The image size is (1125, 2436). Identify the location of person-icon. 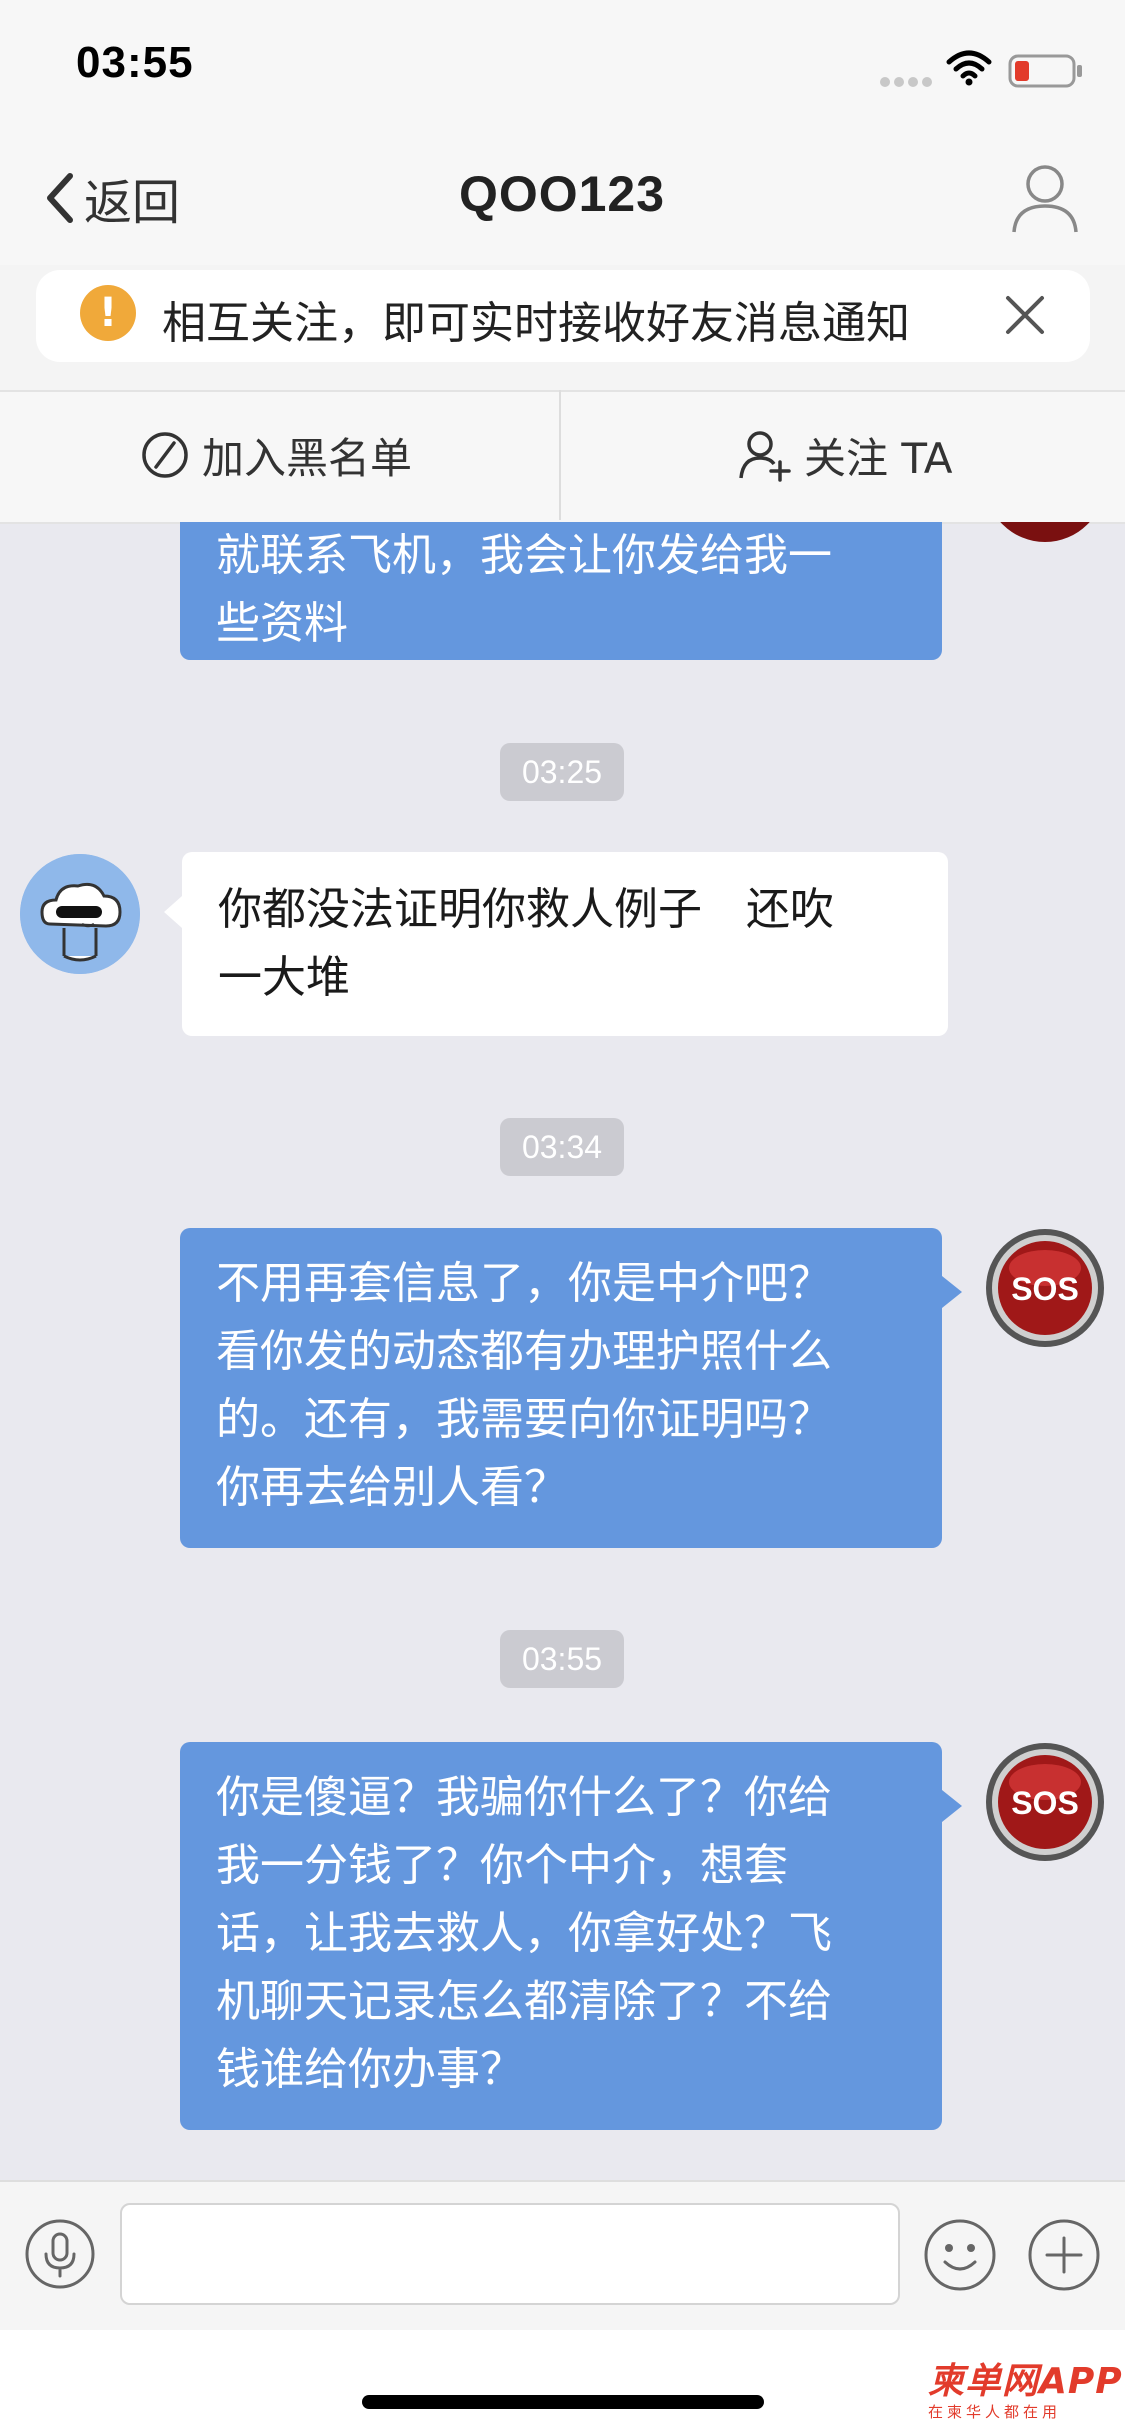
(1045, 198).